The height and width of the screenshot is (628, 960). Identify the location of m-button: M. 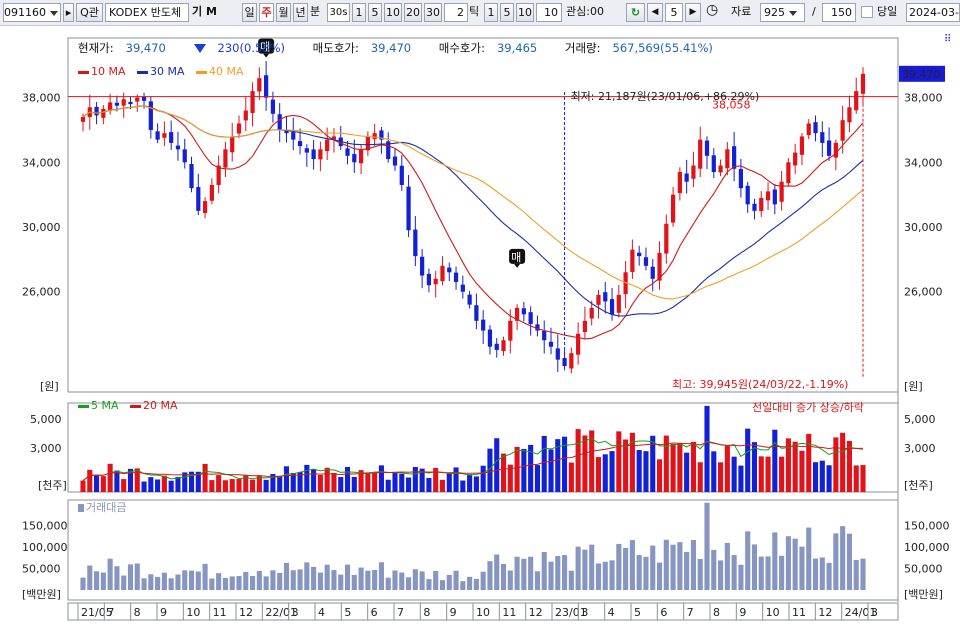
(212, 12).